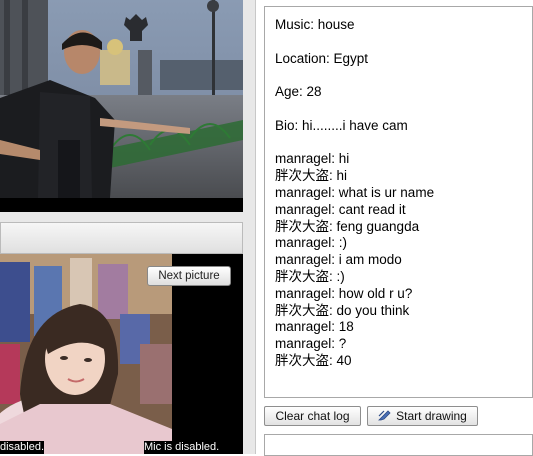 The width and height of the screenshot is (533, 456). Describe the element at coordinates (312, 159) in the screenshot. I see `chat-message: manragel: hi` at that location.